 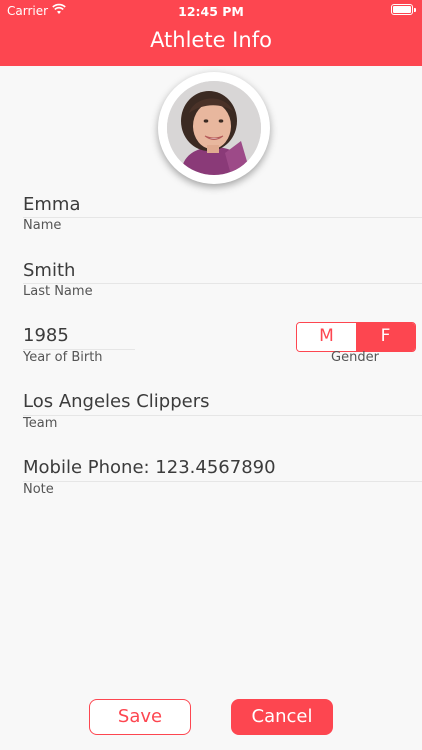 I want to click on save-button: Save, so click(x=140, y=717).